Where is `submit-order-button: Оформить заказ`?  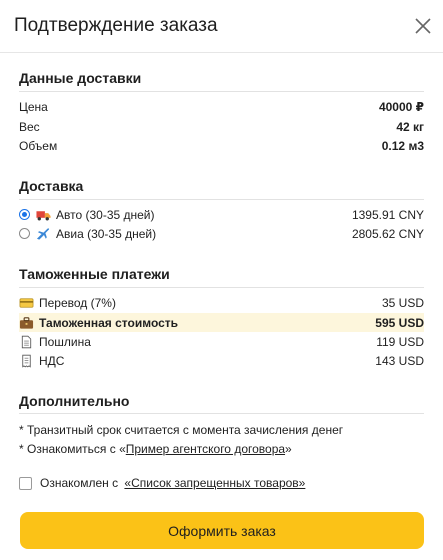
submit-order-button: Оформить заказ is located at coordinates (222, 530).